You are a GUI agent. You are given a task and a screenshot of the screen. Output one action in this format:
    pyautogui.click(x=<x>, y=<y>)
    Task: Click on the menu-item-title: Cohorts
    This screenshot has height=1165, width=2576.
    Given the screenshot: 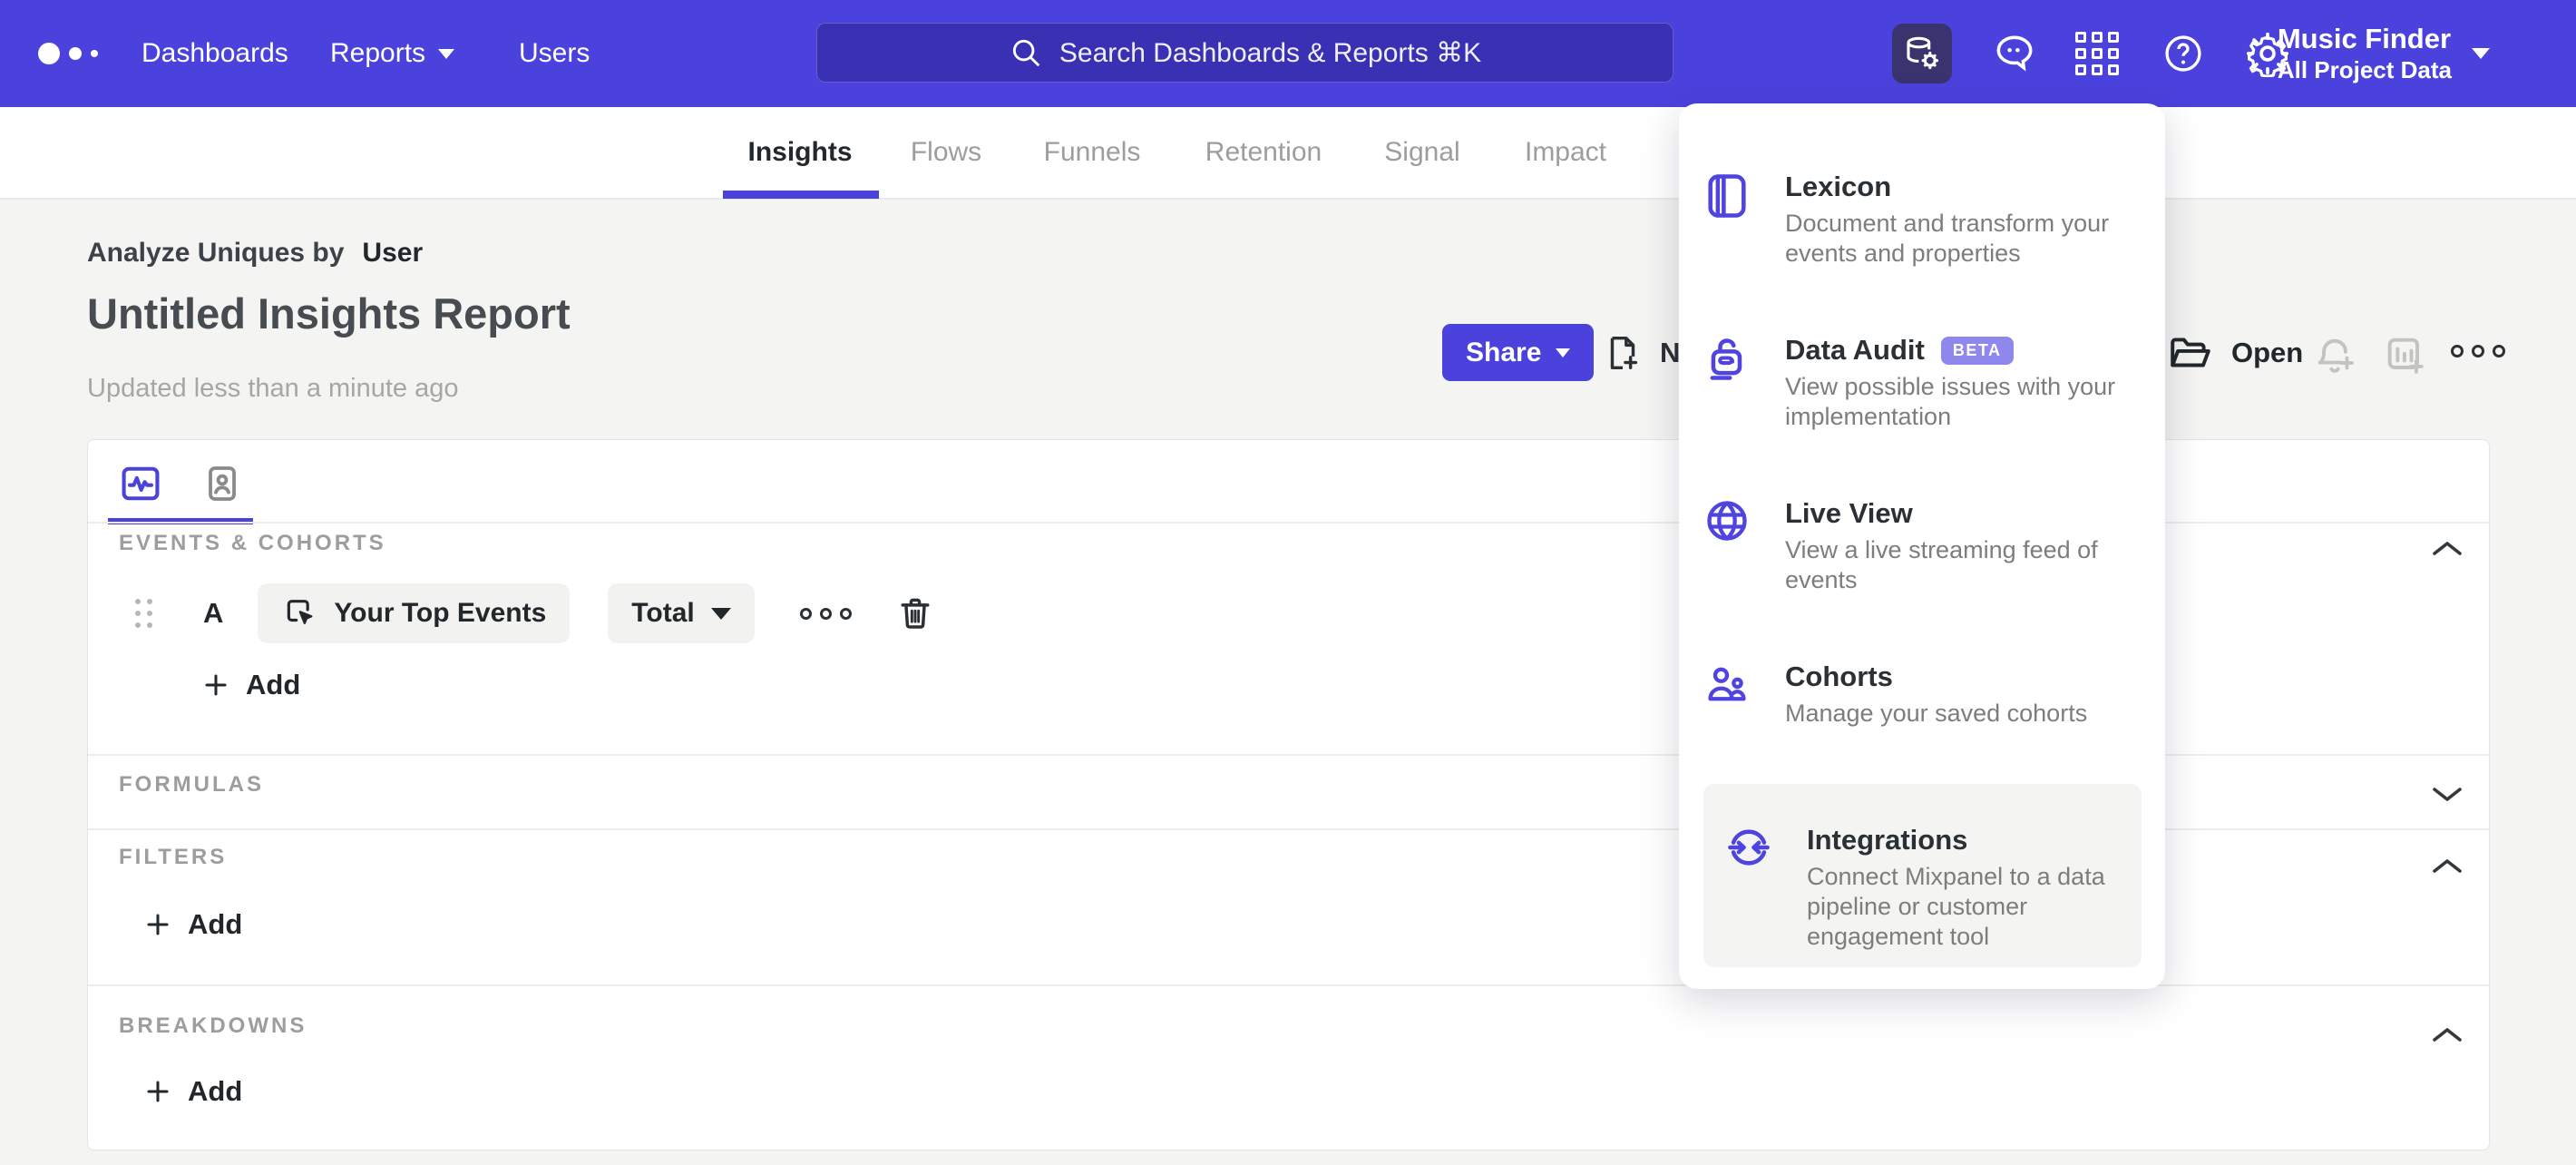 What is the action you would take?
    pyautogui.click(x=1839, y=676)
    